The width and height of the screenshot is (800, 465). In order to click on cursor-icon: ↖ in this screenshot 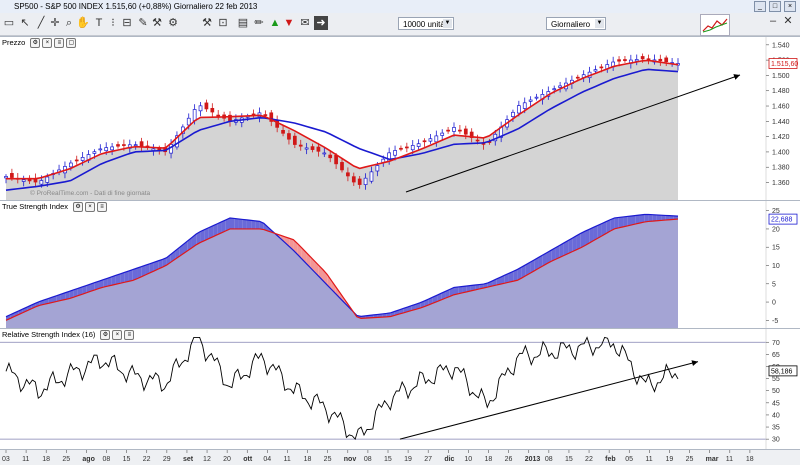, I will do `click(25, 23)`.